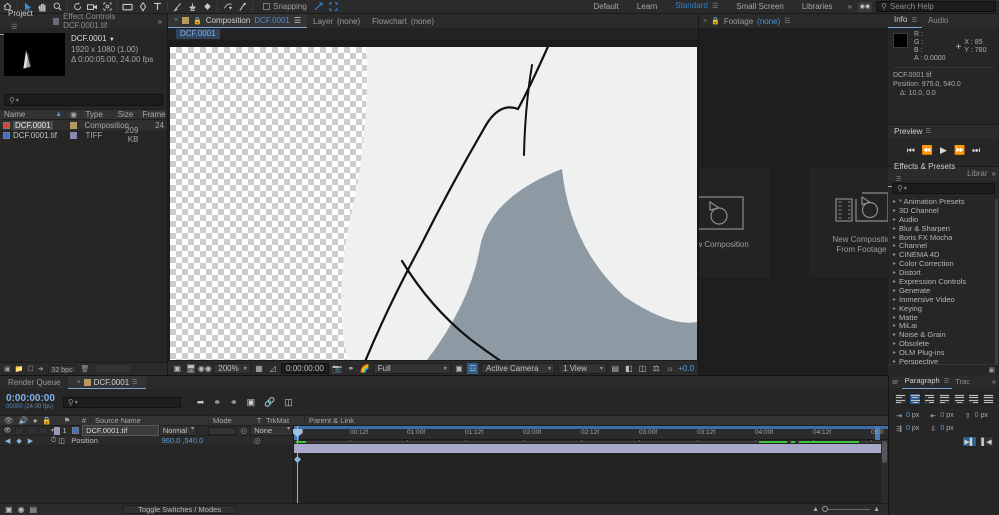 Image resolution: width=999 pixels, height=515 pixels. Describe the element at coordinates (217, 402) in the screenshot. I see `draft-3d-icon: ⚭` at that location.